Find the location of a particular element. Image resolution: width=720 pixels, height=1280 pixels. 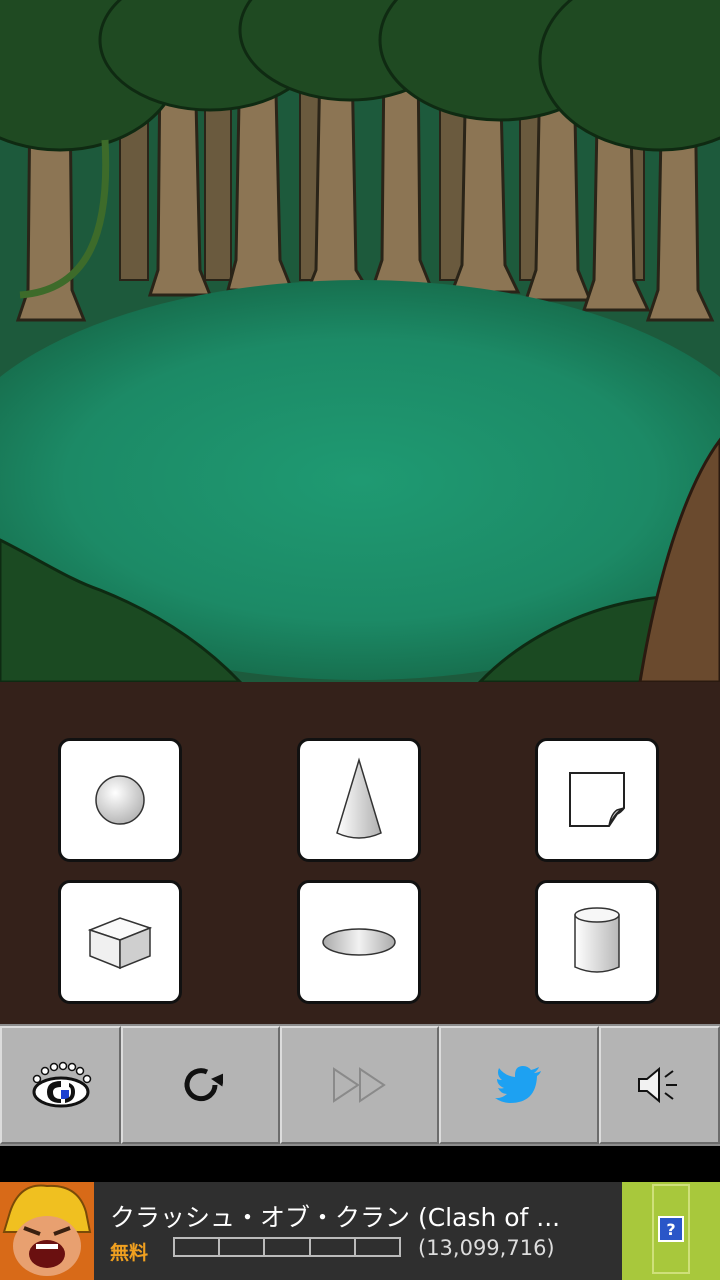

rating-count: (13,099,716) is located at coordinates (486, 1248).